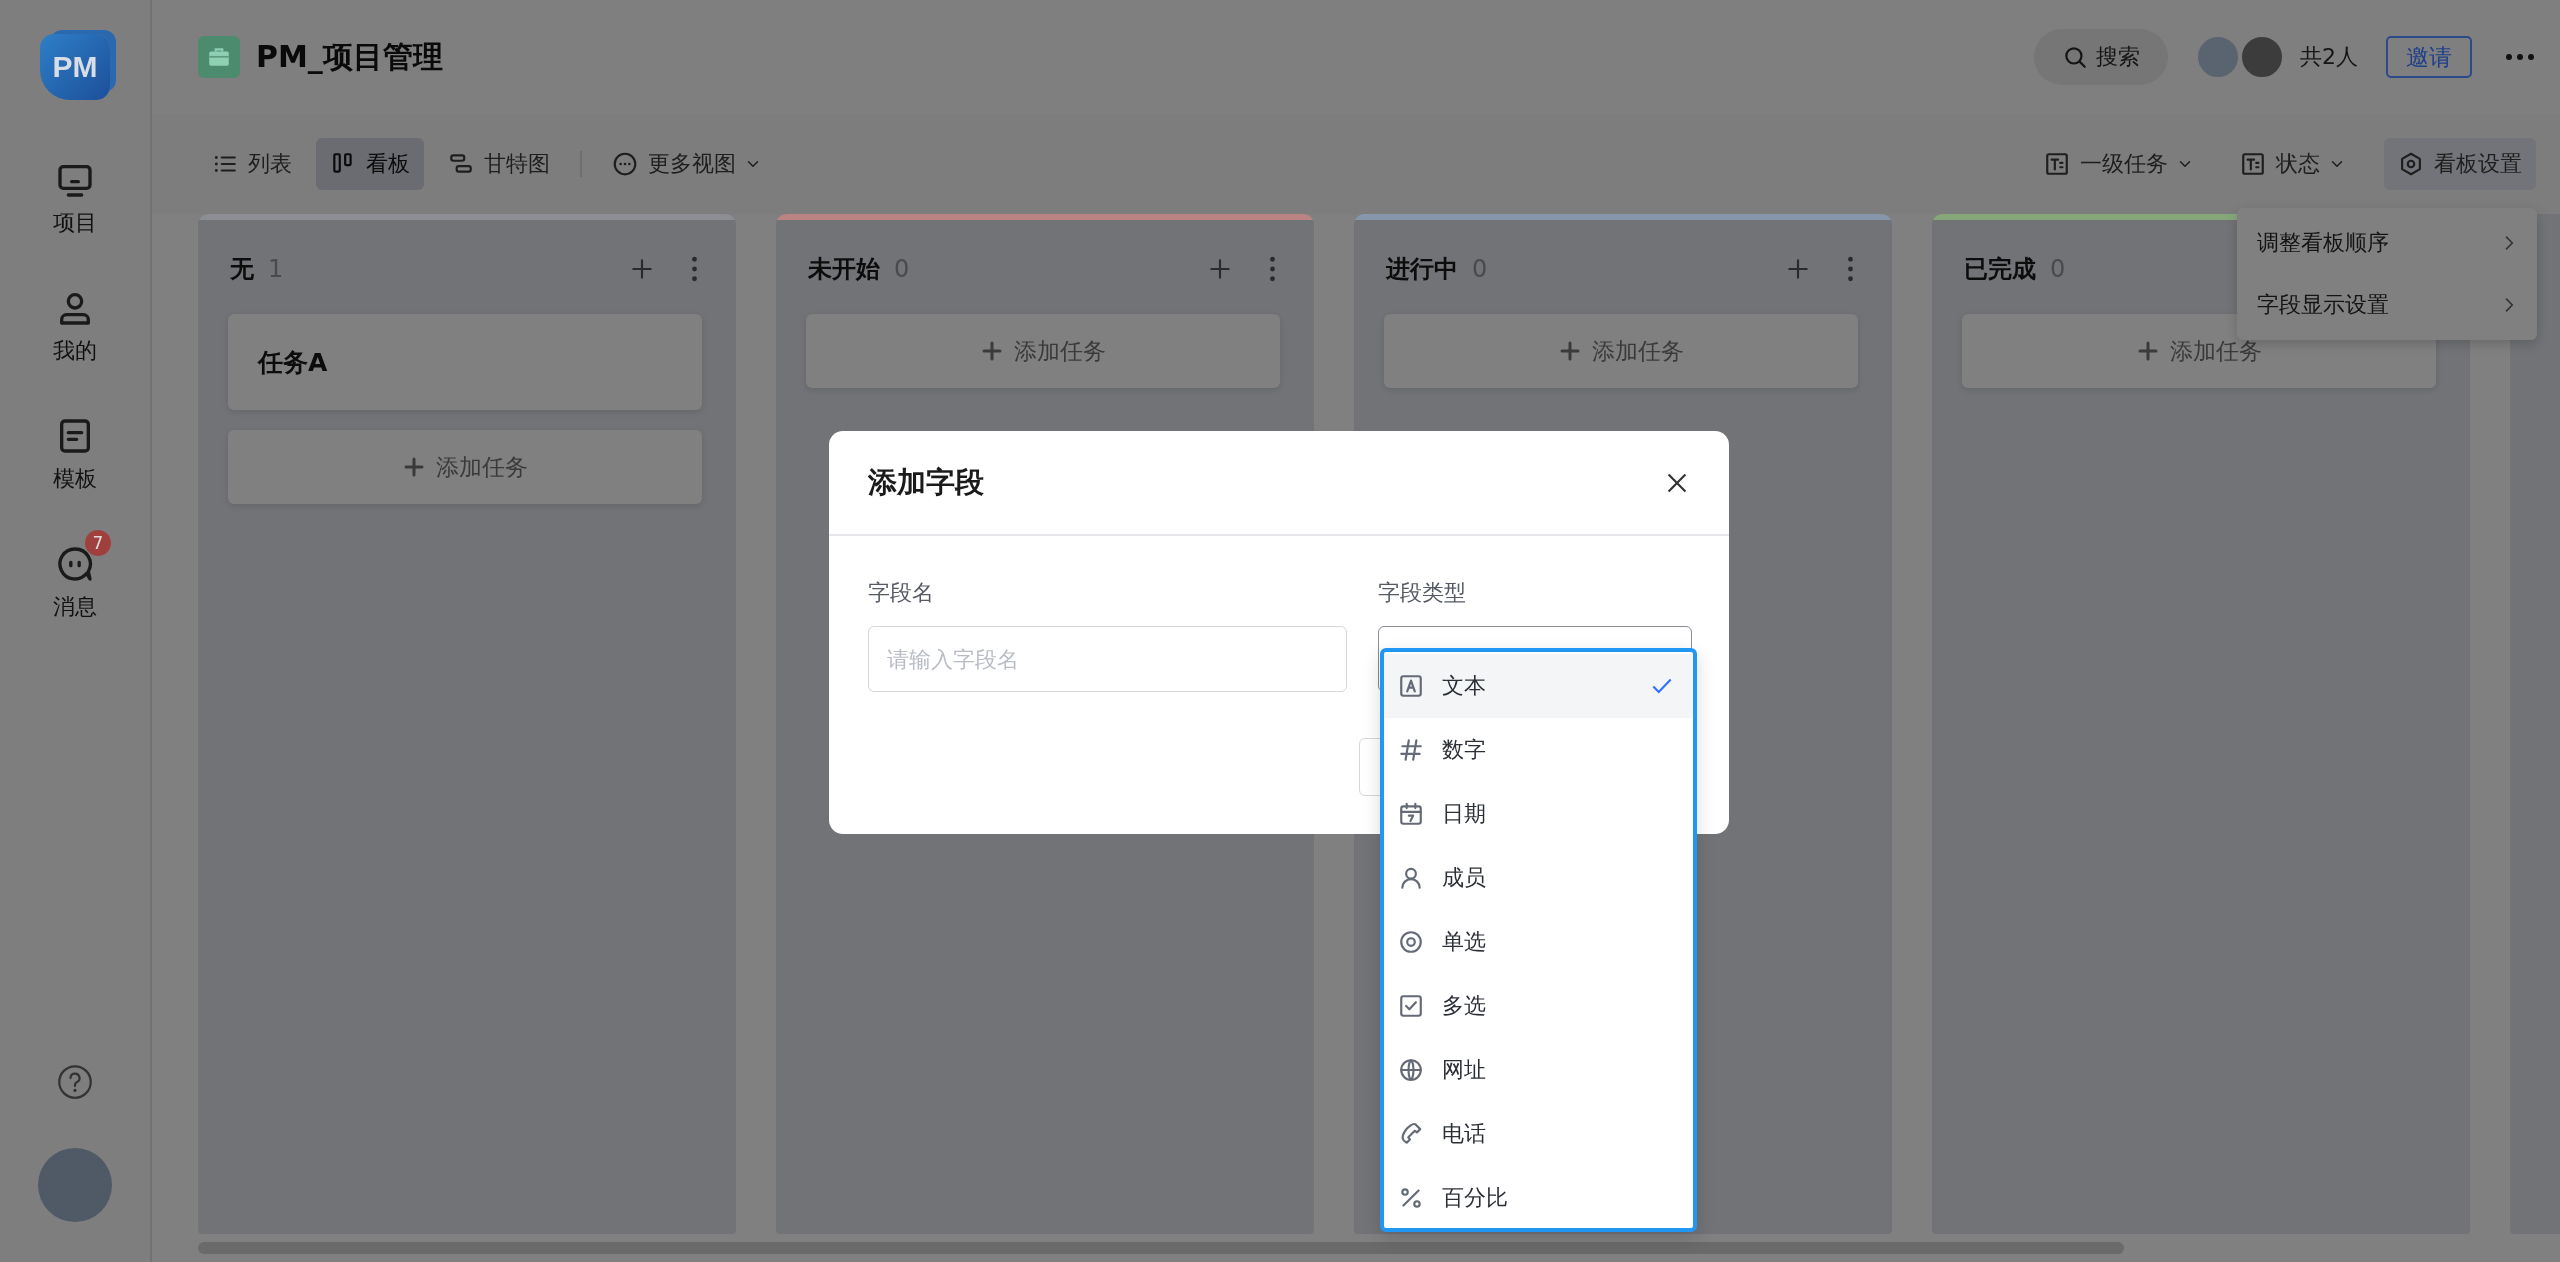 This screenshot has height=1262, width=2560. I want to click on column-title: 进行中, so click(1422, 269).